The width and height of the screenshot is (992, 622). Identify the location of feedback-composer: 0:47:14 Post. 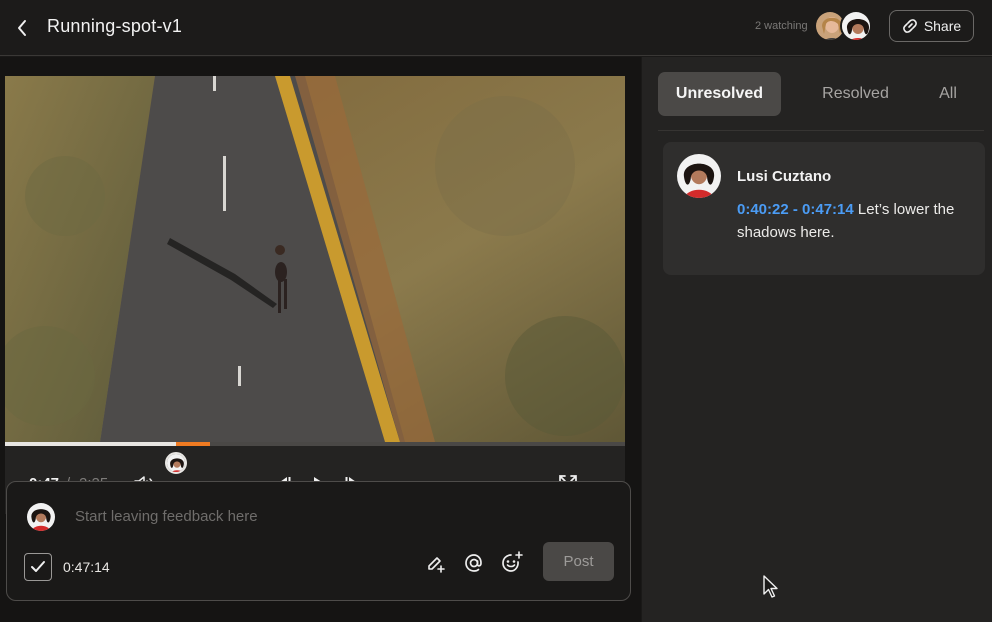
(318, 541).